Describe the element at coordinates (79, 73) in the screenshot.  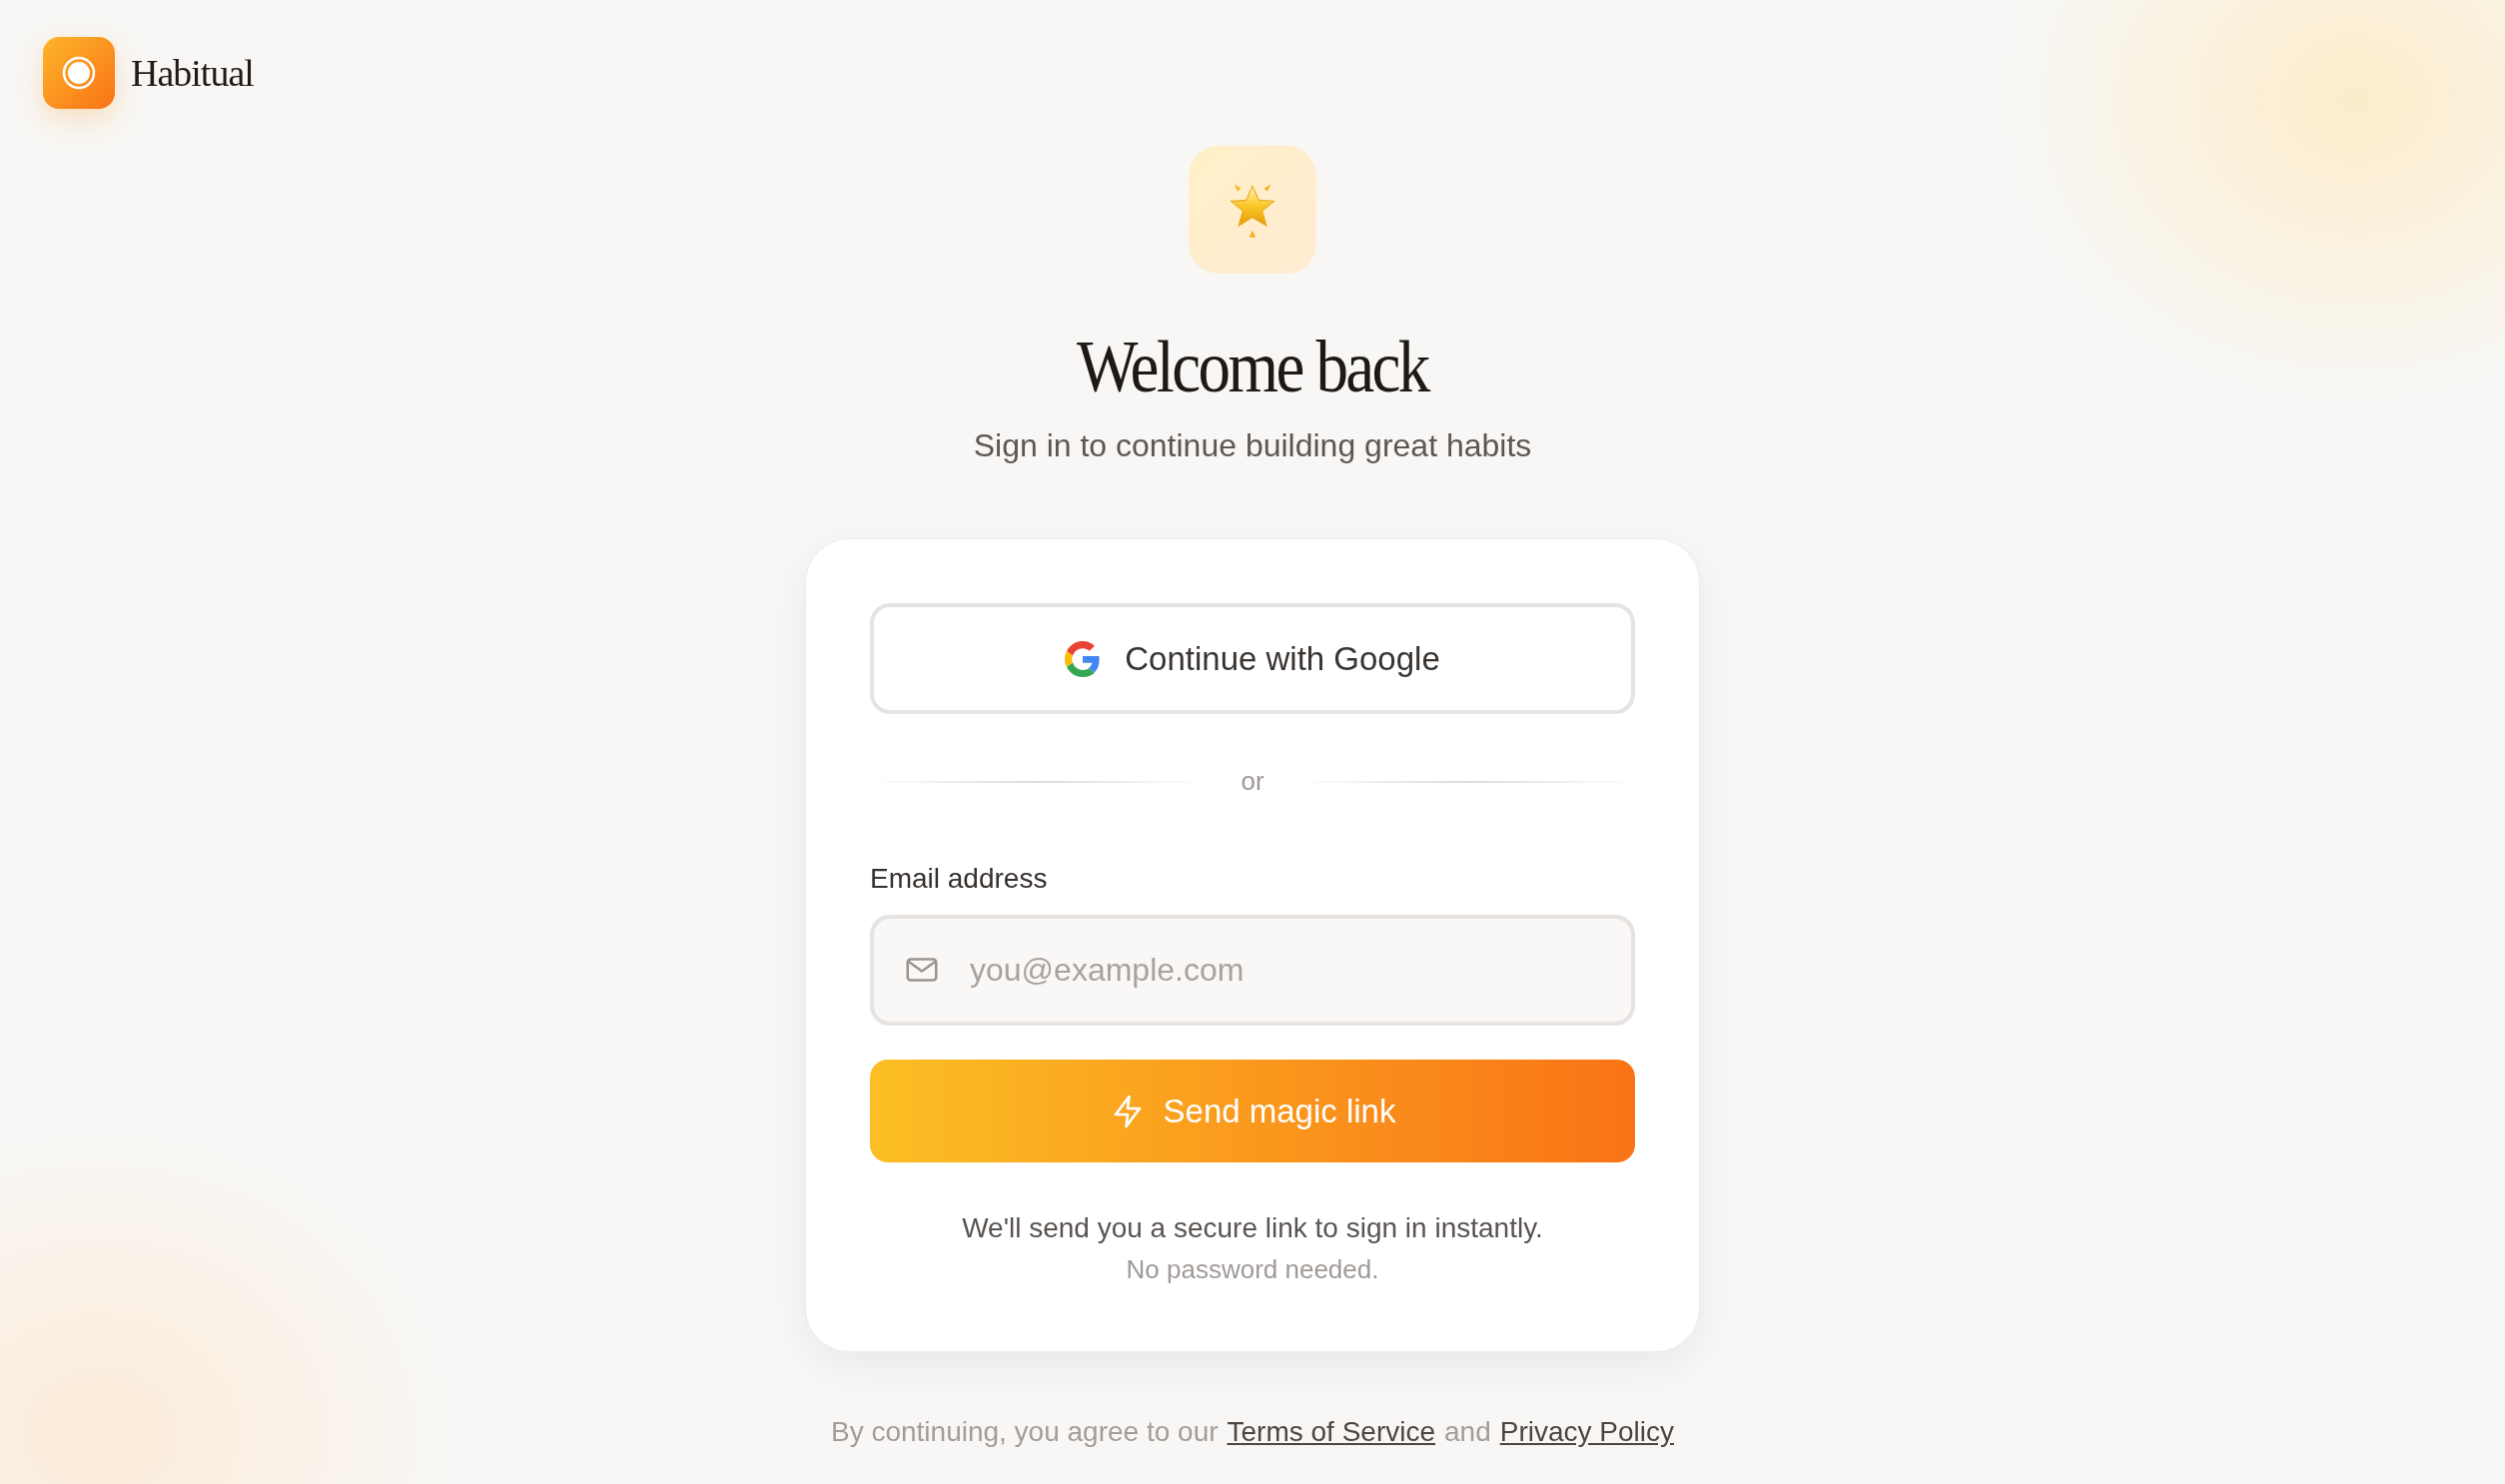
I see `app-logo-icon` at that location.